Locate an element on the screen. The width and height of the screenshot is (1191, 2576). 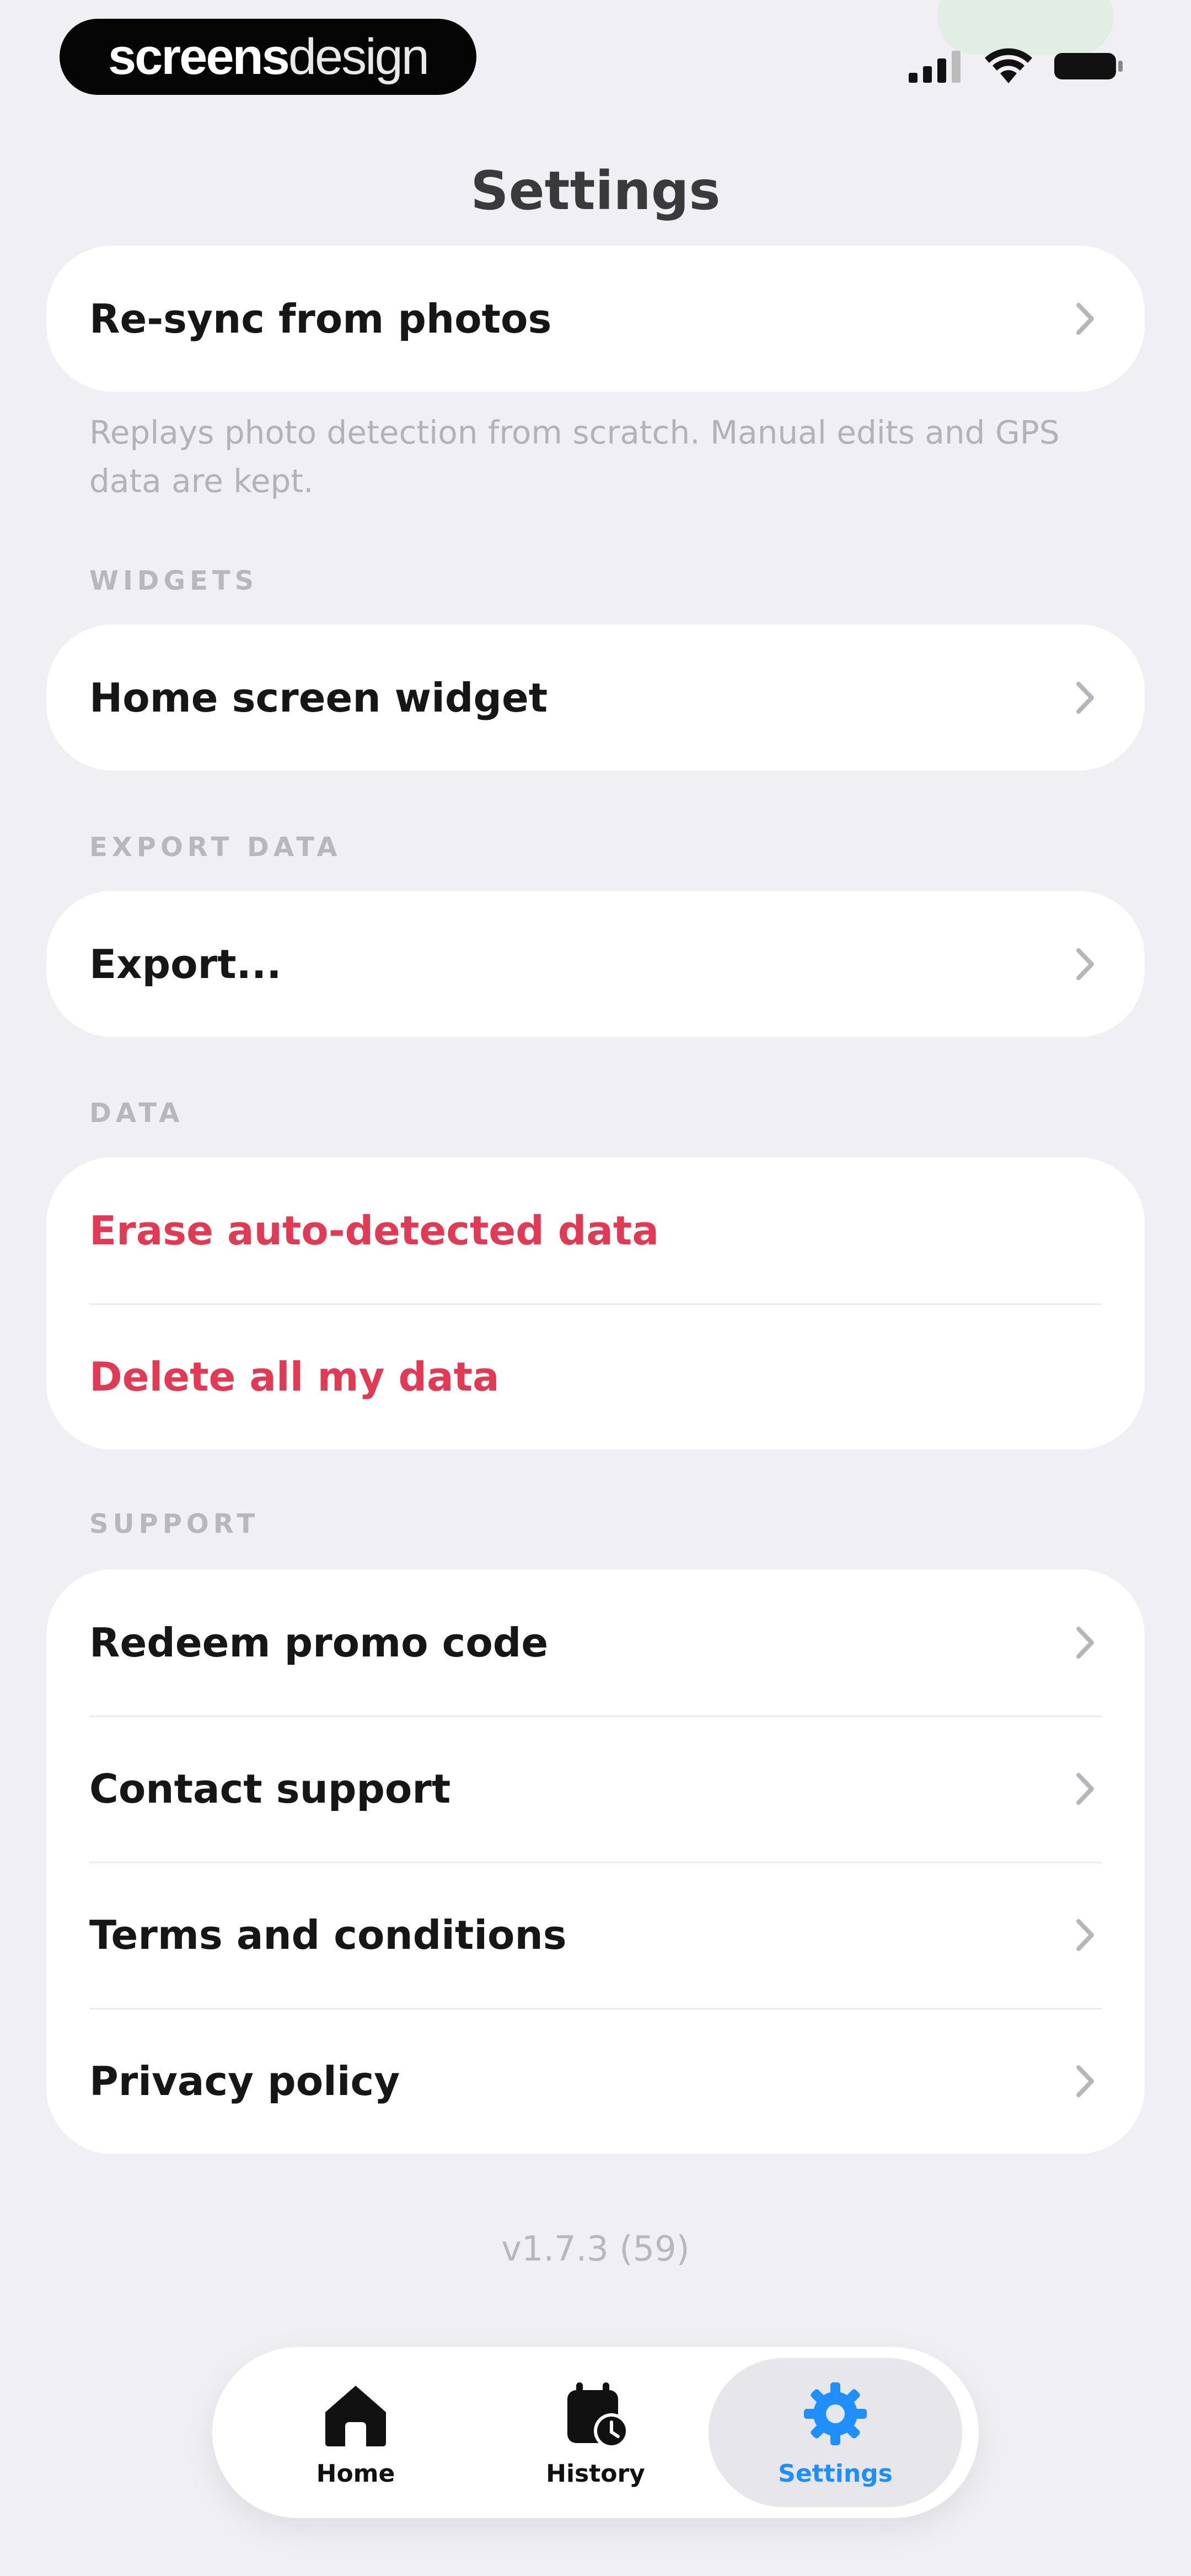
status-icons is located at coordinates (1017, 66).